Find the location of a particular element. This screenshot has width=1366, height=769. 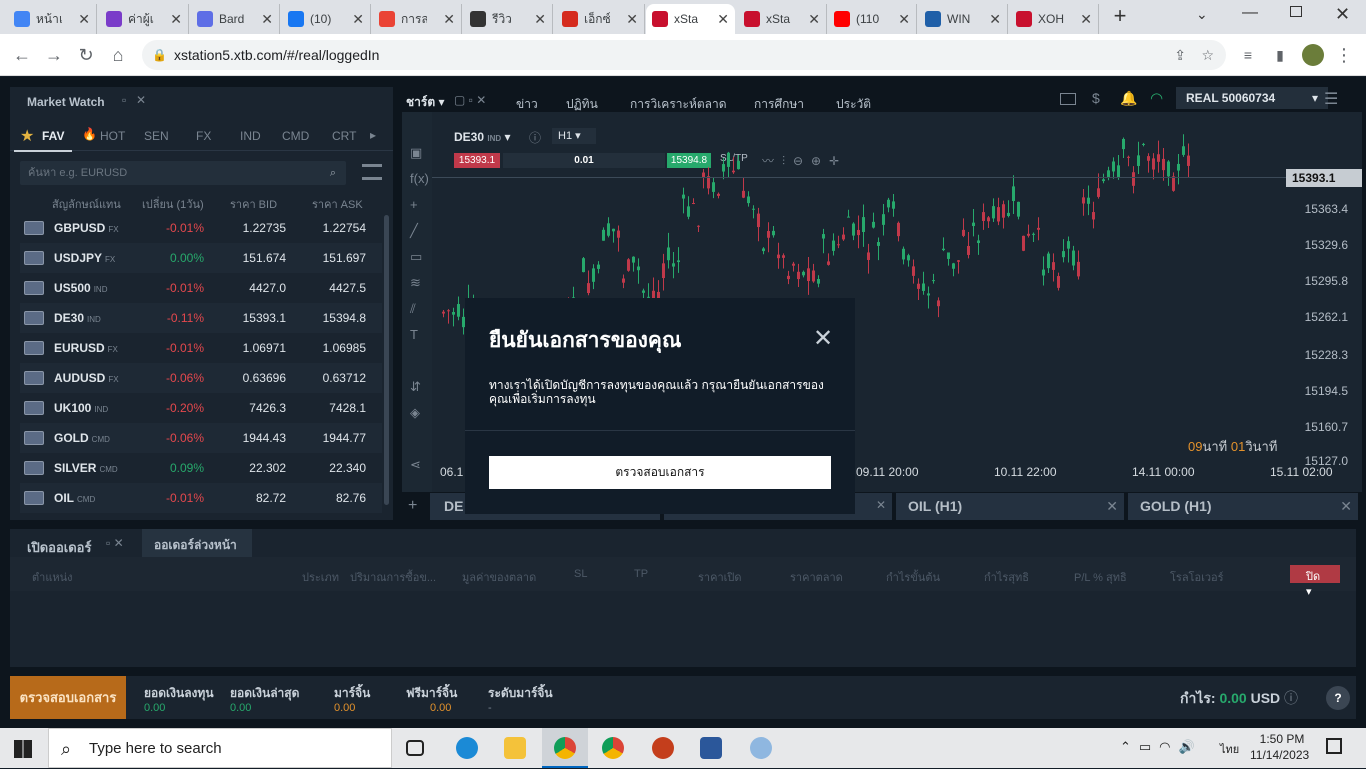

browser-tab: รีวิว ✕ is located at coordinates (508, 19).